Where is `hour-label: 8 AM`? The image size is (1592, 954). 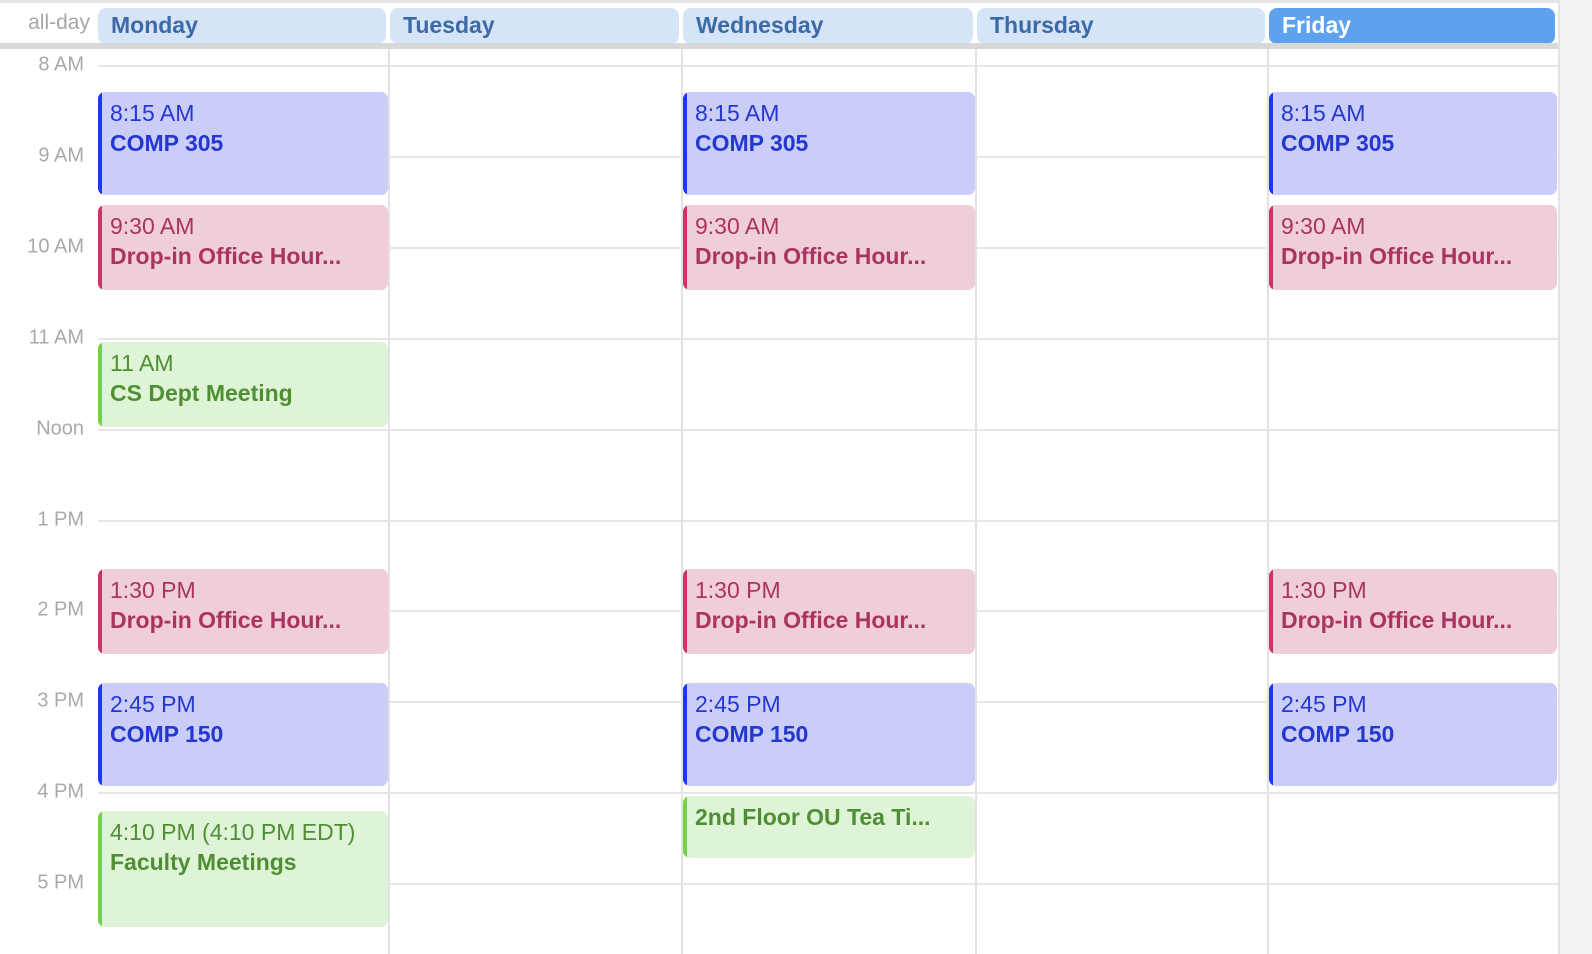 hour-label: 8 AM is located at coordinates (61, 64).